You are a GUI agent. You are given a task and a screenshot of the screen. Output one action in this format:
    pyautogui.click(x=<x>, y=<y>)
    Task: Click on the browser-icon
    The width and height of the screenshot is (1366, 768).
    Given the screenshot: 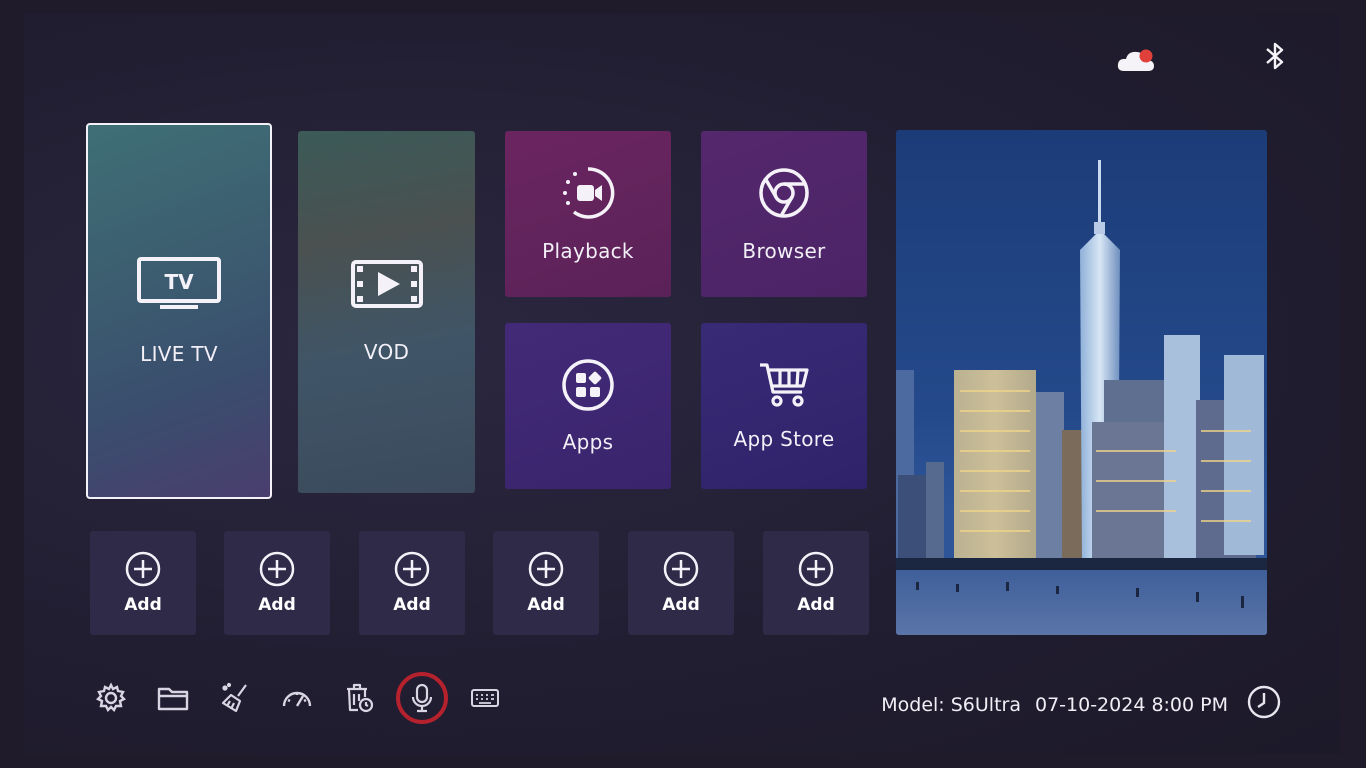 What is the action you would take?
    pyautogui.click(x=784, y=195)
    